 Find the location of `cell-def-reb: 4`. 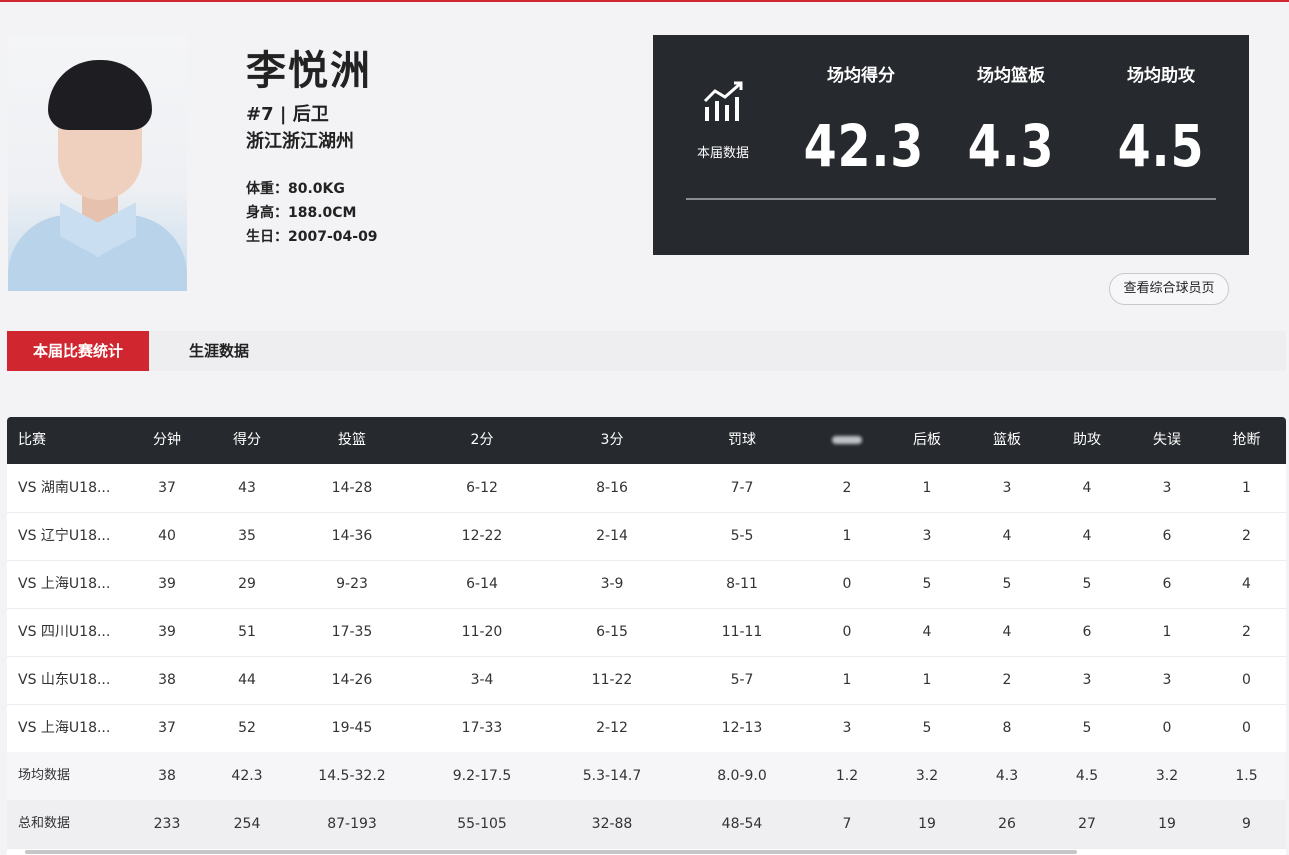

cell-def-reb: 4 is located at coordinates (927, 632).